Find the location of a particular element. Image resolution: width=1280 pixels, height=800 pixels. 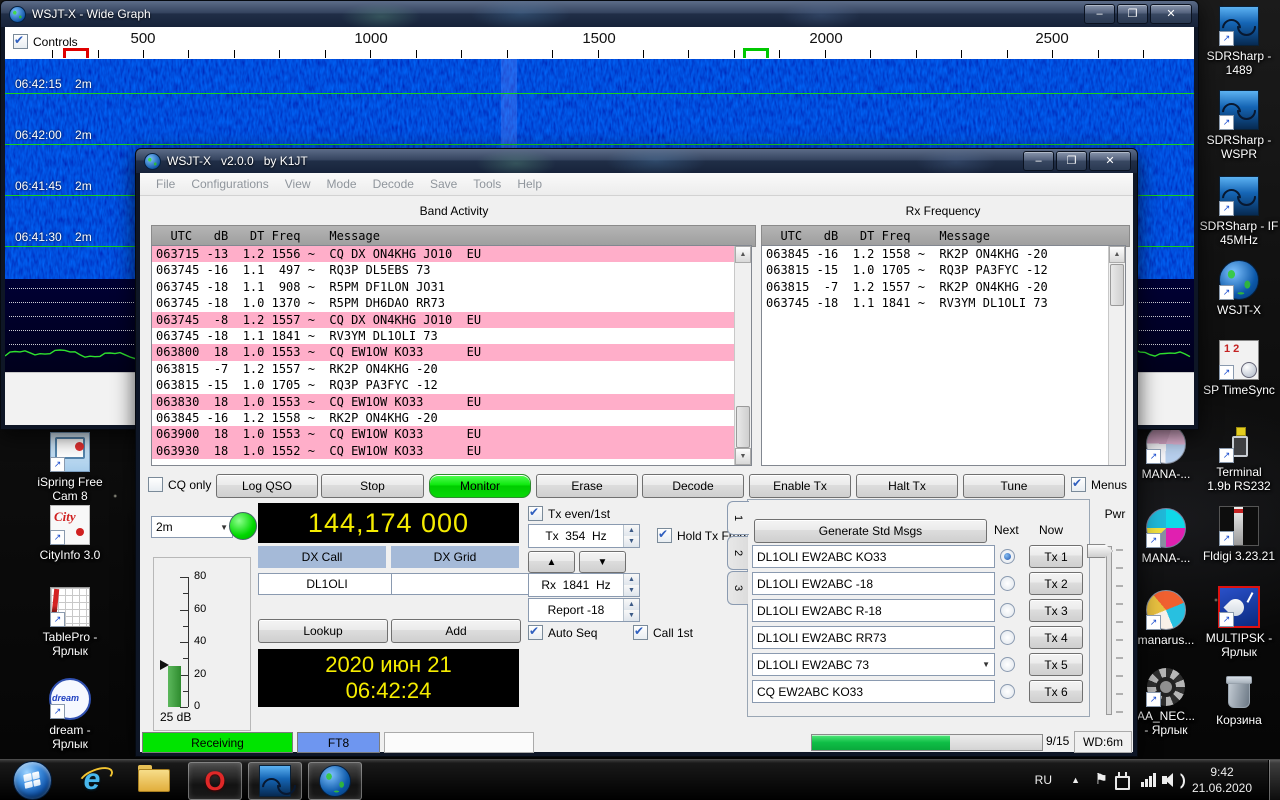

desktop-icon-sdrsharp-1489: ↗ SDRSharp - 1489 is located at coordinates (1238, 41).